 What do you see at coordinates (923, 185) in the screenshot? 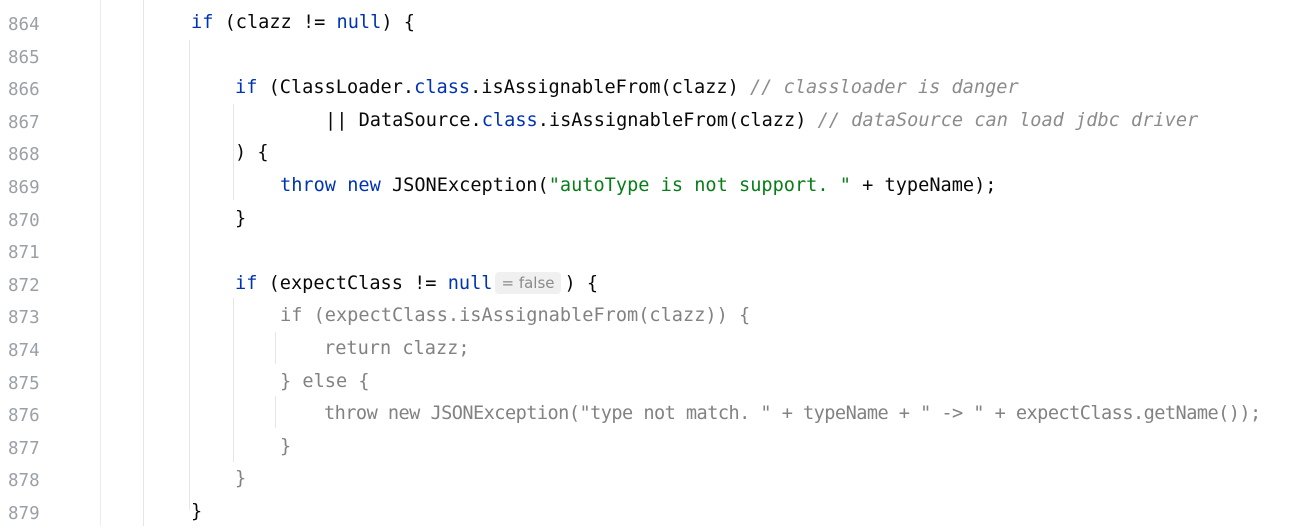
I see `code-text: + typeName);` at bounding box center [923, 185].